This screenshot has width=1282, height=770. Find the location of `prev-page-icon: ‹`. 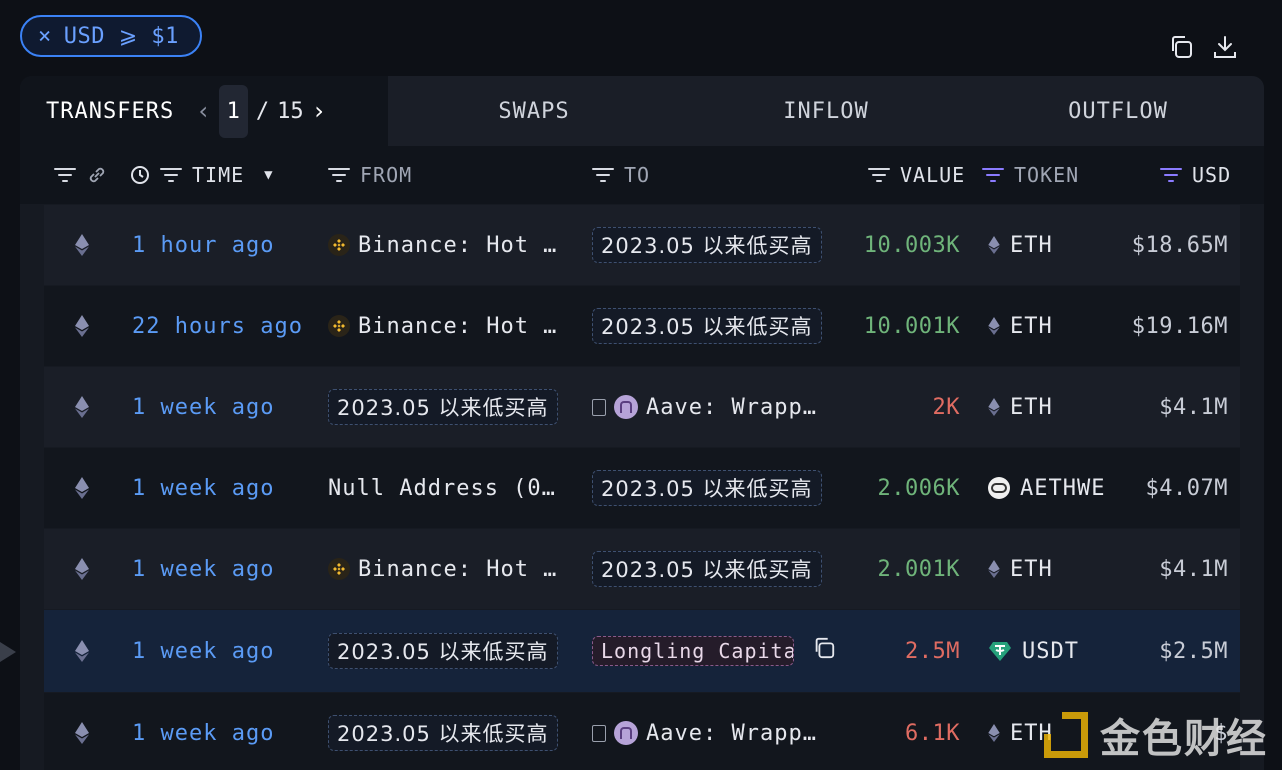

prev-page-icon: ‹ is located at coordinates (203, 111).